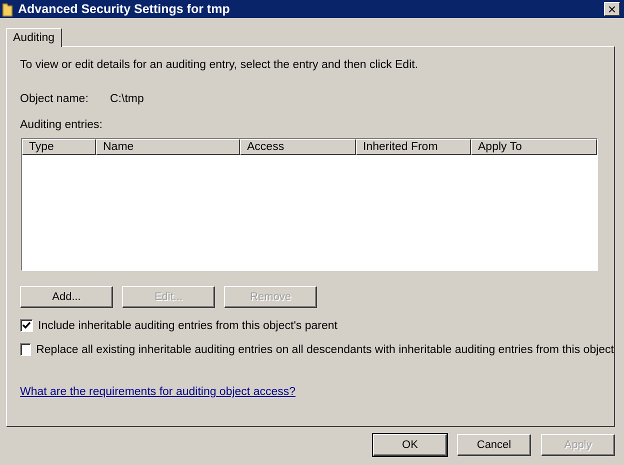 The width and height of the screenshot is (624, 465). I want to click on folder-icon, so click(7, 9).